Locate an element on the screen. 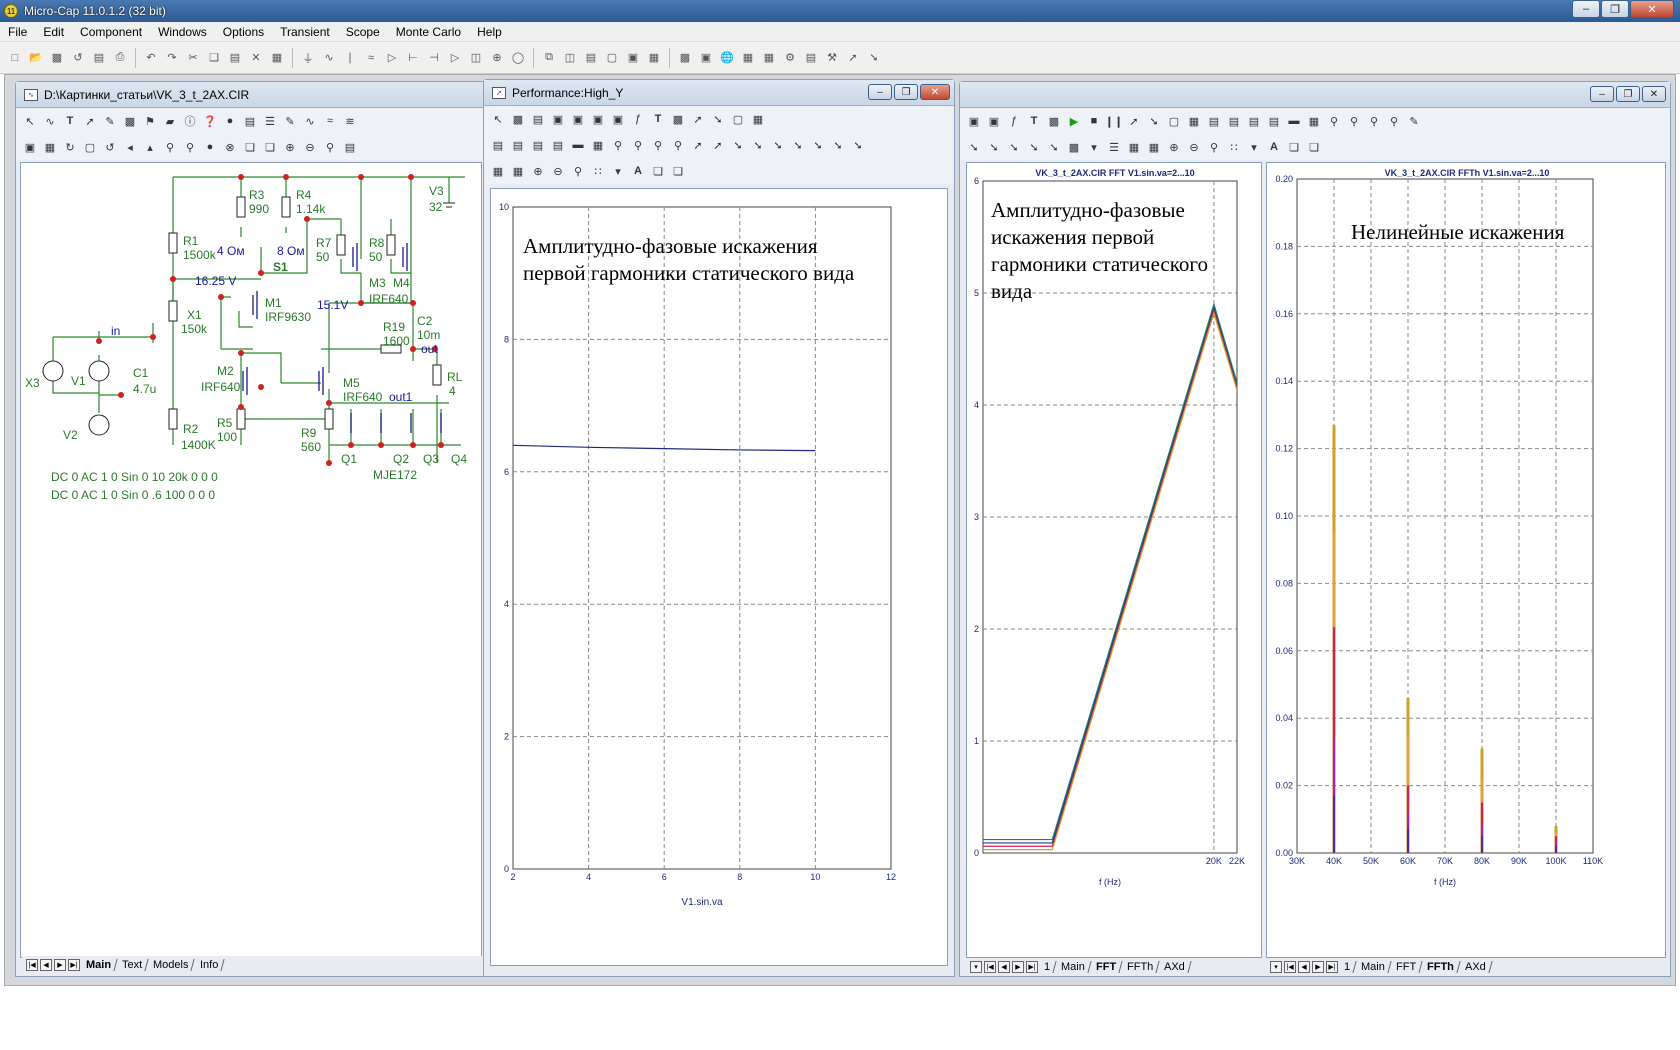  stop-icon: ■ is located at coordinates (1094, 121).